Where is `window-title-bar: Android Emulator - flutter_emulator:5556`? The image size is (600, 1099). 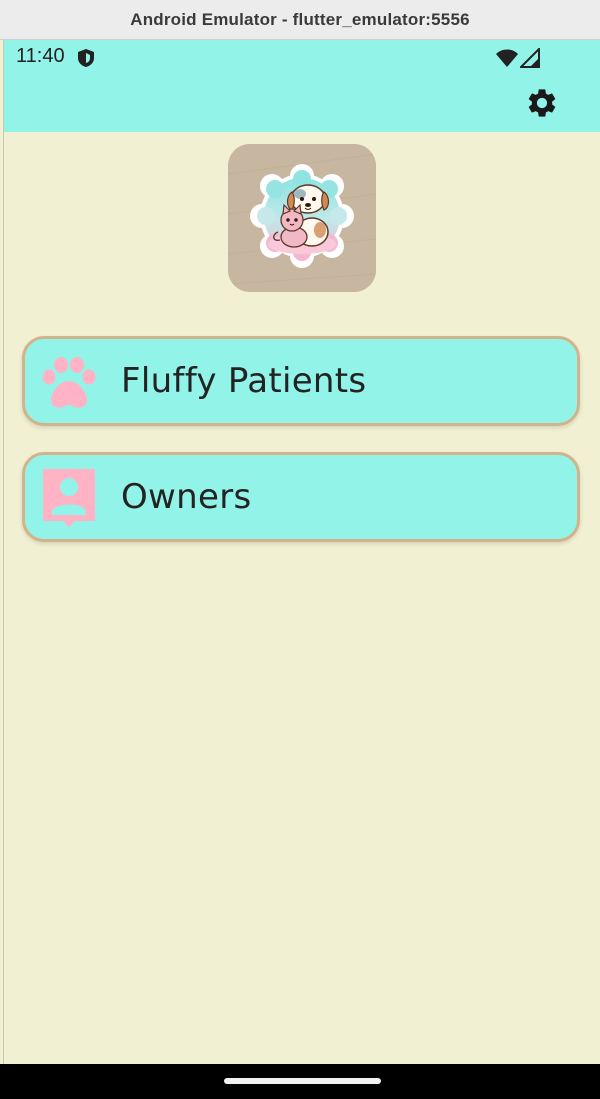 window-title-bar: Android Emulator - flutter_emulator:5556 is located at coordinates (300, 20).